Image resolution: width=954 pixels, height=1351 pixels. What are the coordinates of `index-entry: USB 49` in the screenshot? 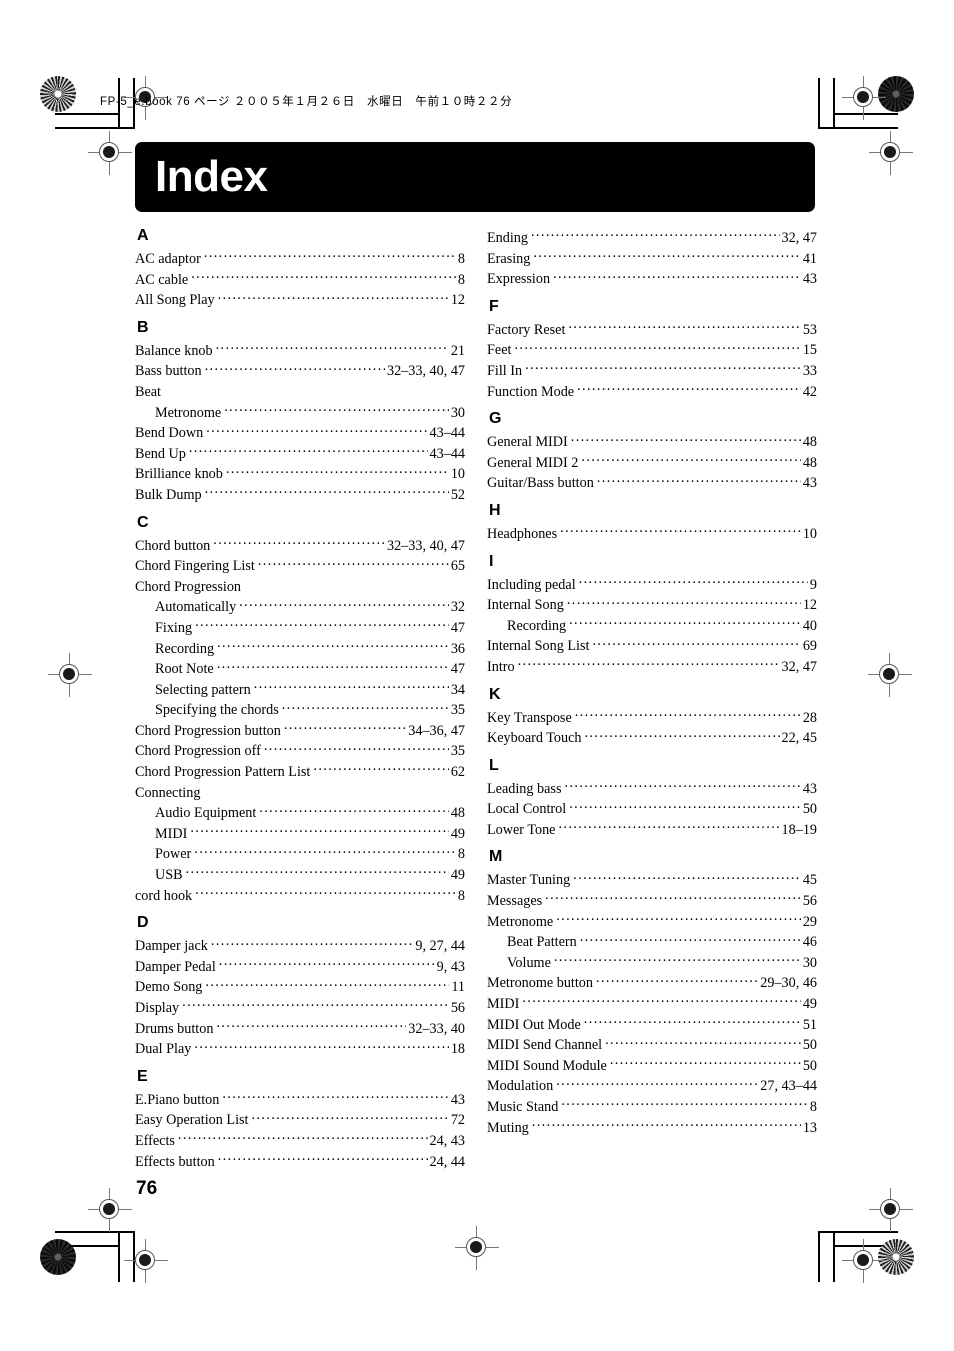 It's located at (300, 875).